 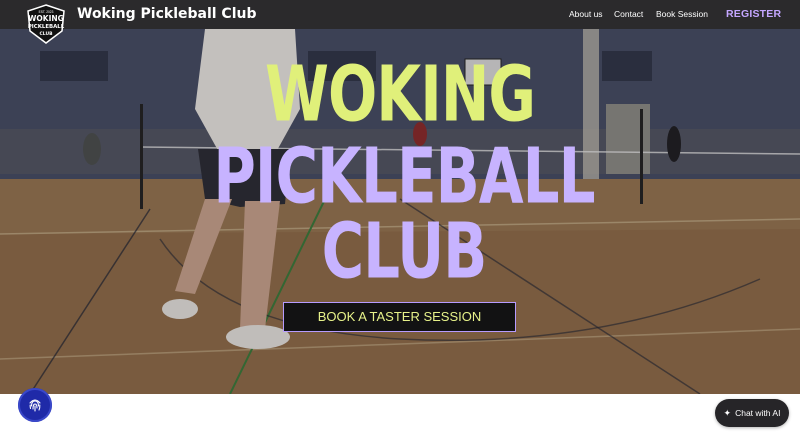 What do you see at coordinates (167, 14) in the screenshot?
I see `brand-name: Woking Pickleball Club` at bounding box center [167, 14].